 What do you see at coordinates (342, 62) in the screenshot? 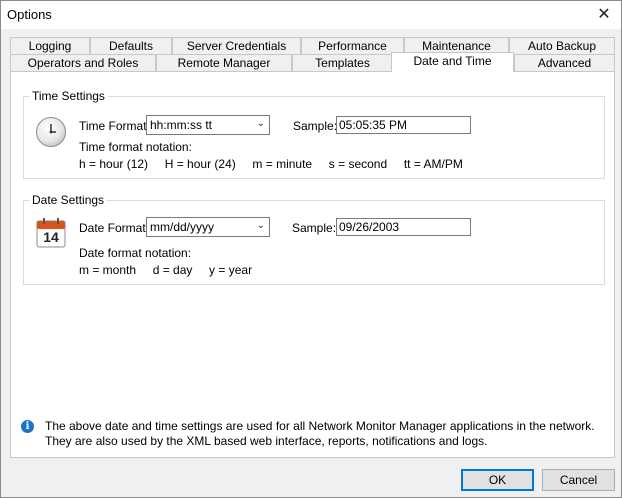
I see `tab-templates: Templates` at bounding box center [342, 62].